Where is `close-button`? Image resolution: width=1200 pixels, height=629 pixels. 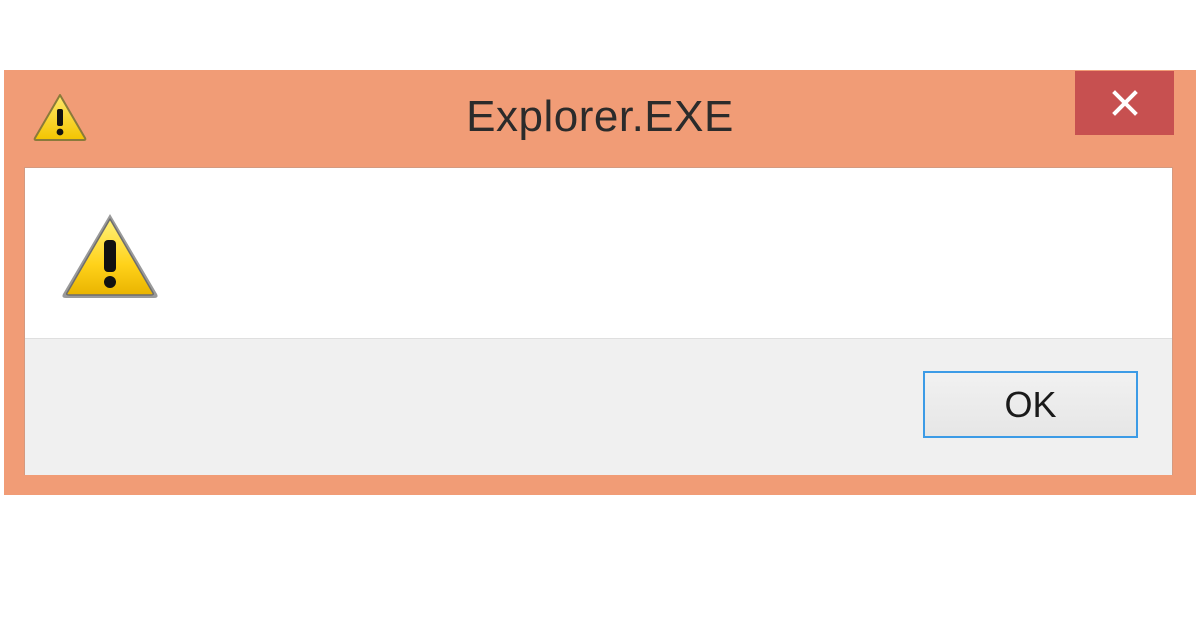 close-button is located at coordinates (1124, 103).